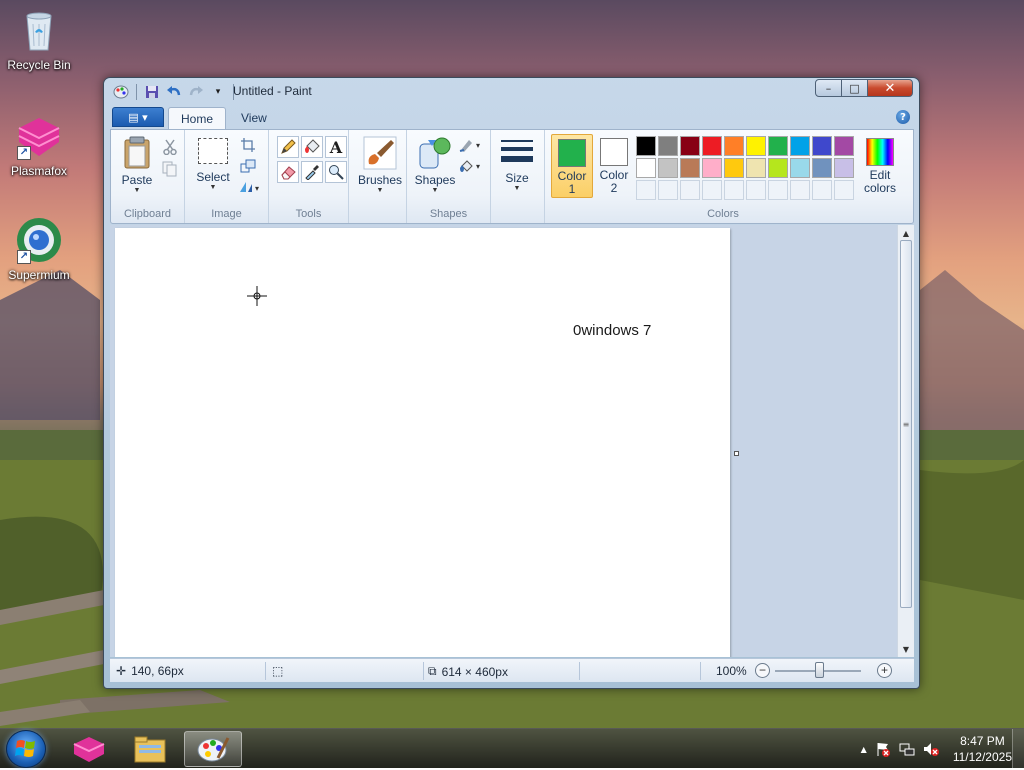 This screenshot has width=1024, height=770. Describe the element at coordinates (137, 165) in the screenshot. I see `paste-button: Paste ▼` at that location.